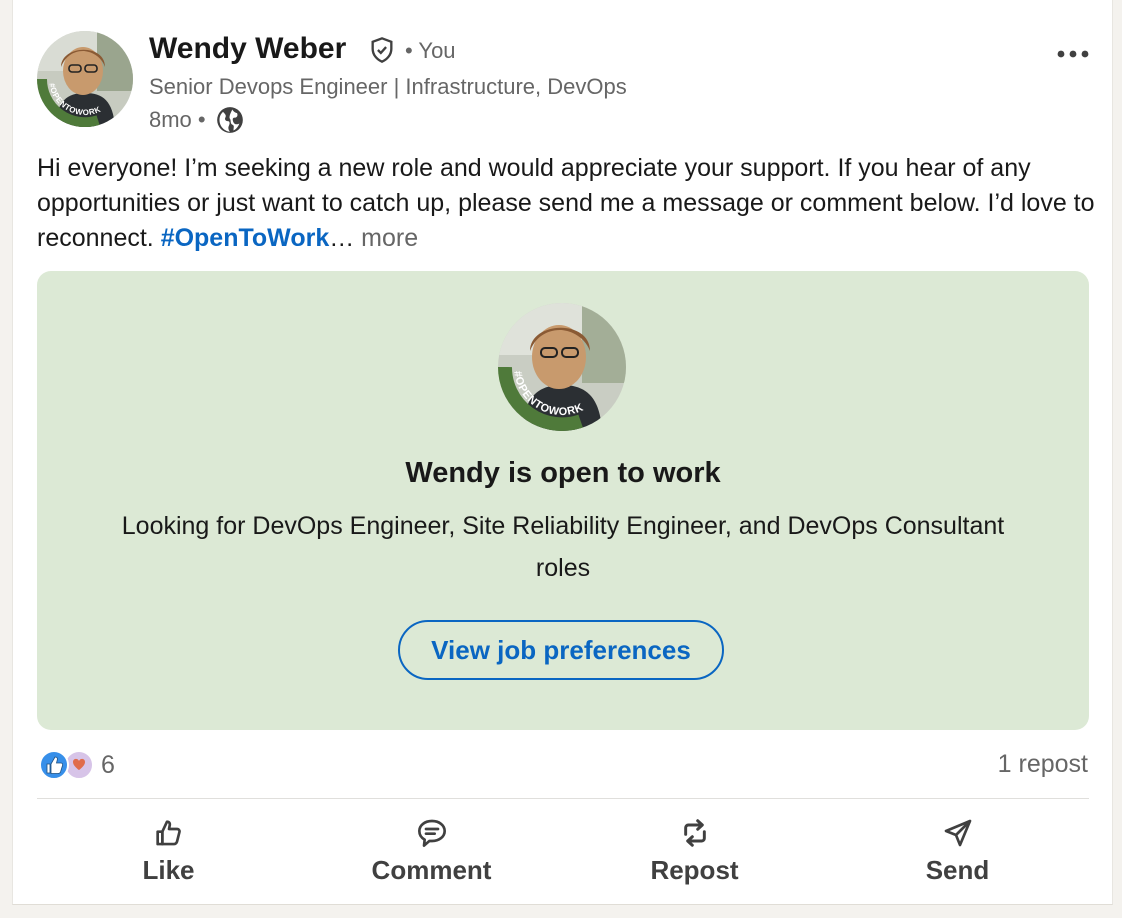 This screenshot has height=918, width=1122. I want to click on avatar-photo: #OPENTOWORK, so click(85, 79).